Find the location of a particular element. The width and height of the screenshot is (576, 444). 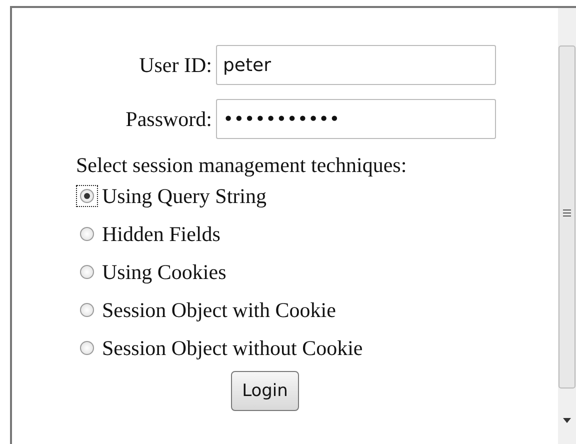

login-button: Login is located at coordinates (265, 391).